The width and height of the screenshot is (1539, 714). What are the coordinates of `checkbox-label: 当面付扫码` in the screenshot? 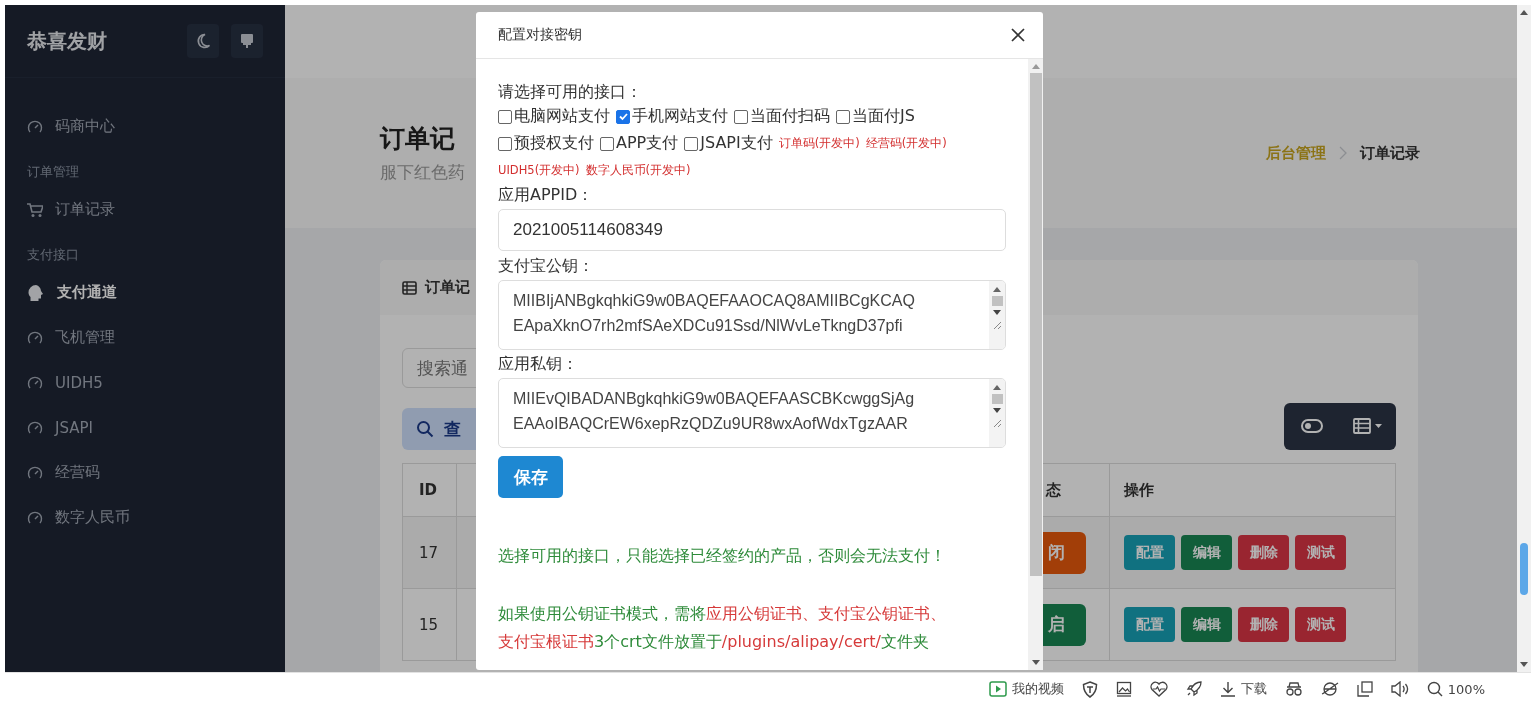 It's located at (790, 116).